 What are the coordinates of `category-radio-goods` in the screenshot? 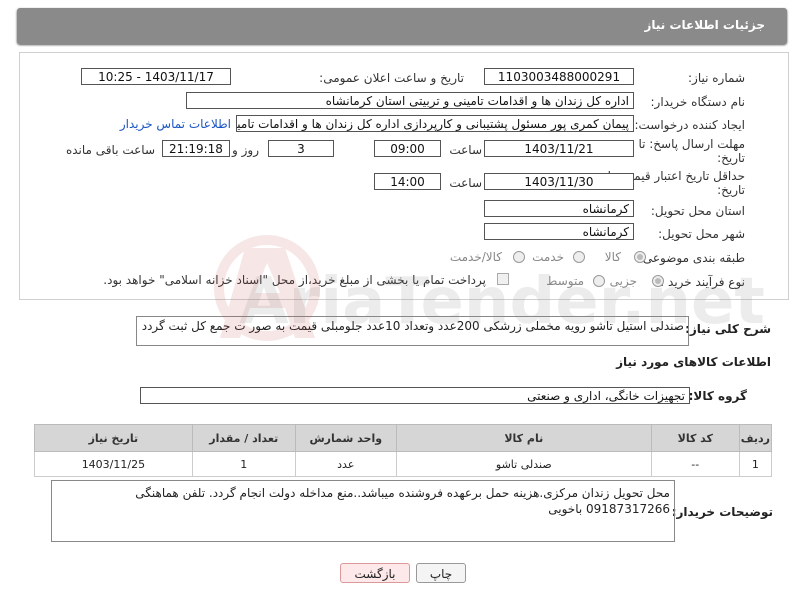 It's located at (640, 257).